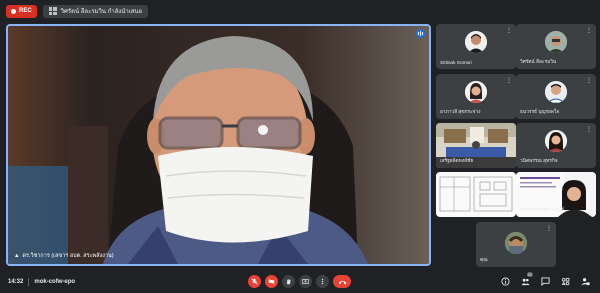  I want to click on leave-call-button, so click(342, 281).